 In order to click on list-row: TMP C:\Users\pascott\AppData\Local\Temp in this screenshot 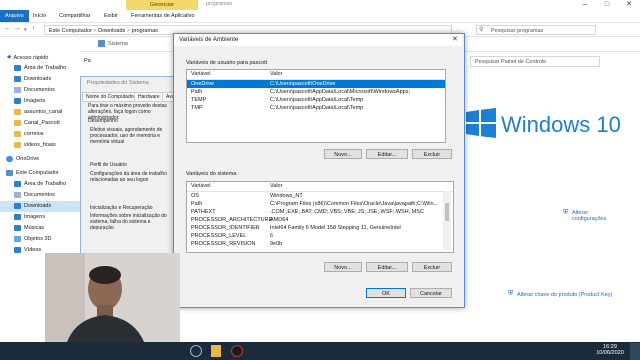, I will do `click(316, 108)`.